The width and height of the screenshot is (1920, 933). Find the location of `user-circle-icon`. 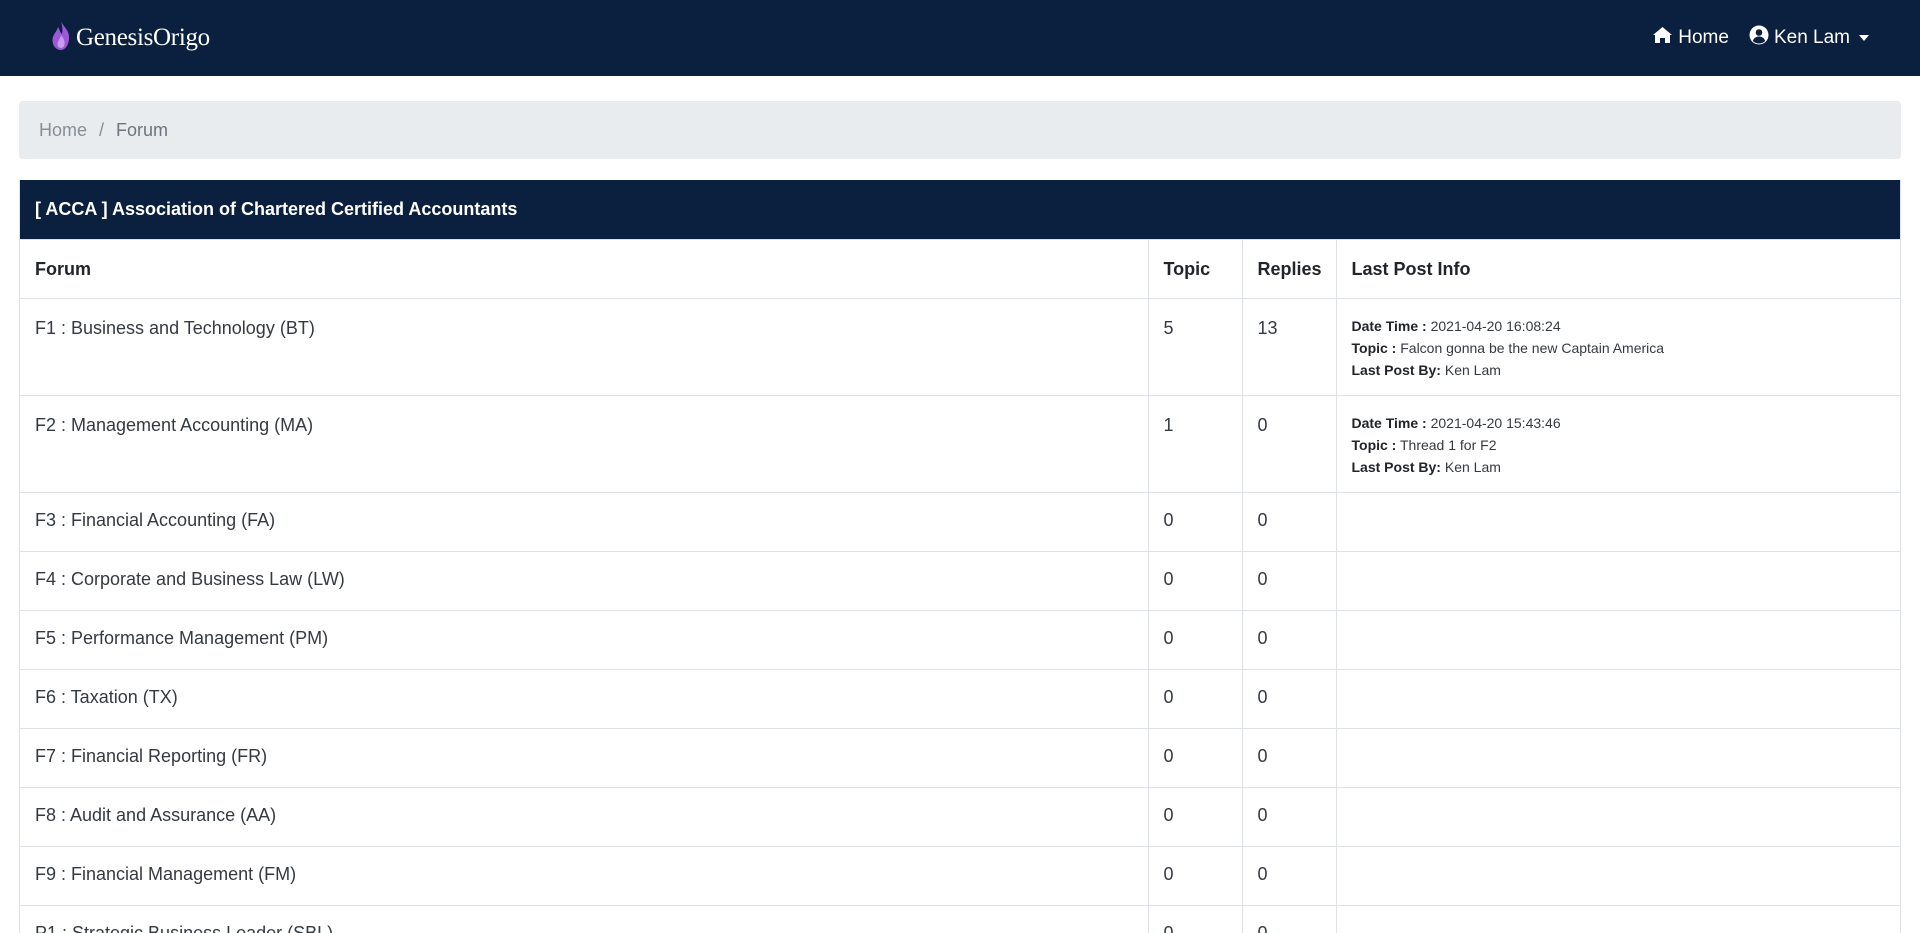

user-circle-icon is located at coordinates (1759, 38).